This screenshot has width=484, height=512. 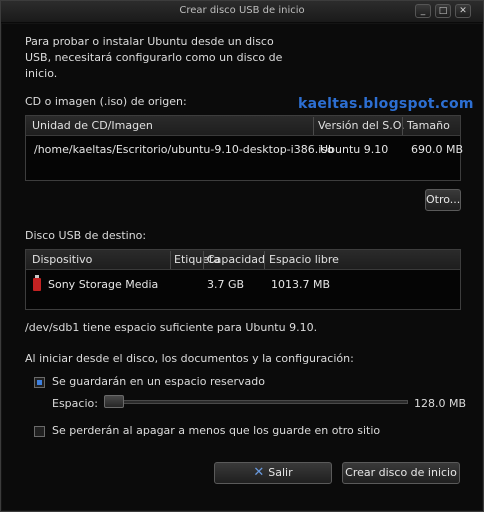 What do you see at coordinates (103, 284) in the screenshot?
I see `device-name: Sony Storage Media` at bounding box center [103, 284].